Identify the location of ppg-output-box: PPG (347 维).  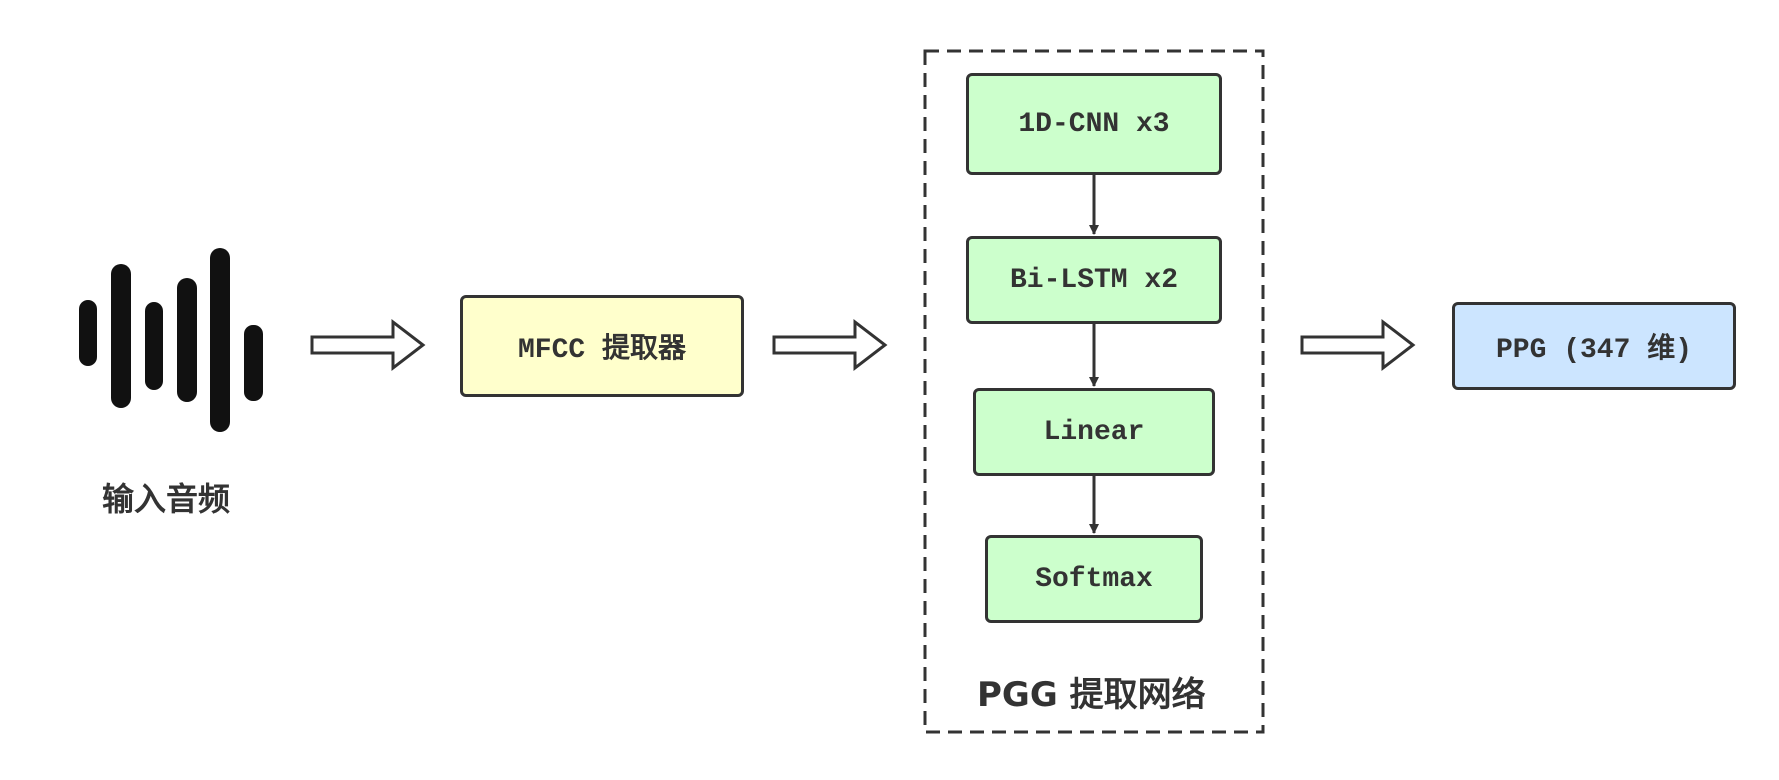
(1594, 346).